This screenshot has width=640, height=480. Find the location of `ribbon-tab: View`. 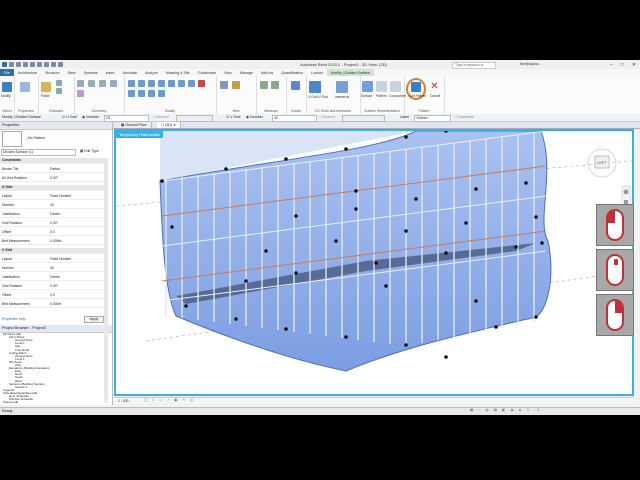

ribbon-tab: View is located at coordinates (228, 72).